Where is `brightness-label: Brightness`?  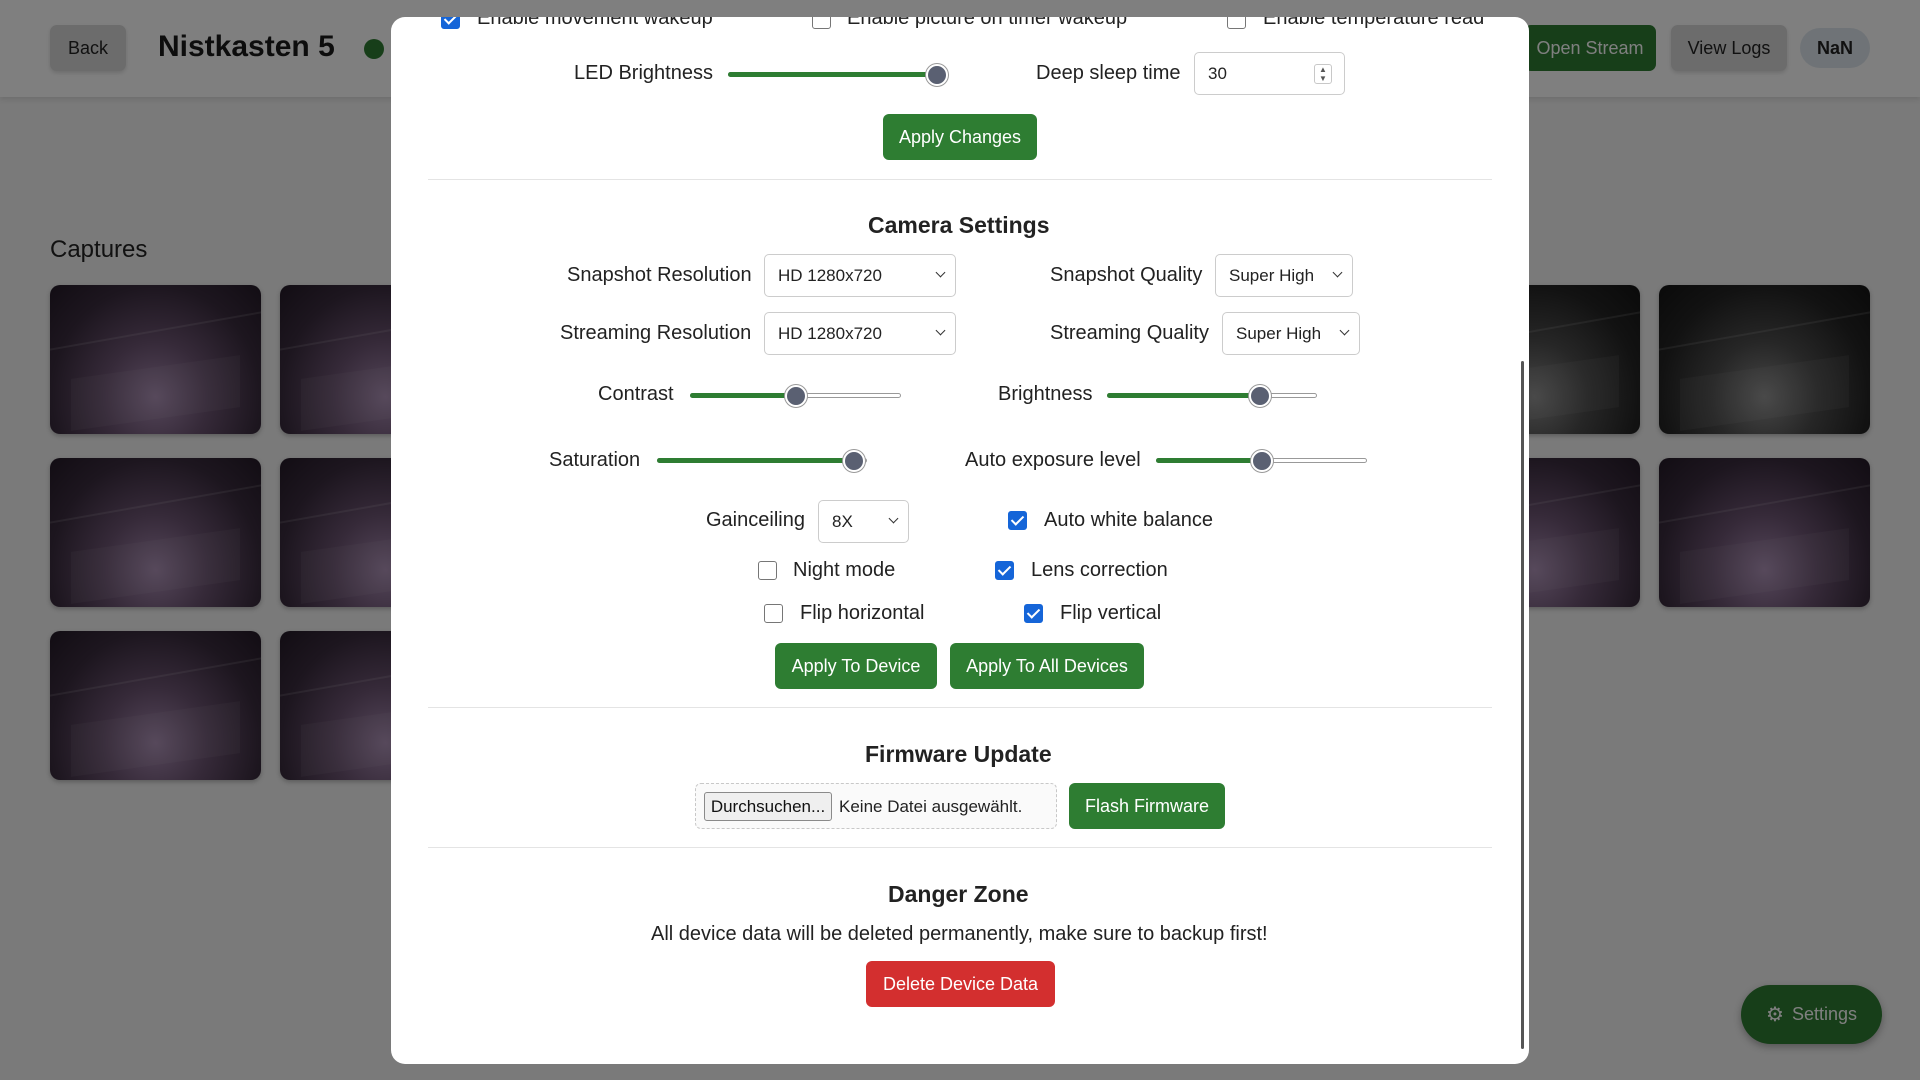 brightness-label: Brightness is located at coordinates (1045, 394).